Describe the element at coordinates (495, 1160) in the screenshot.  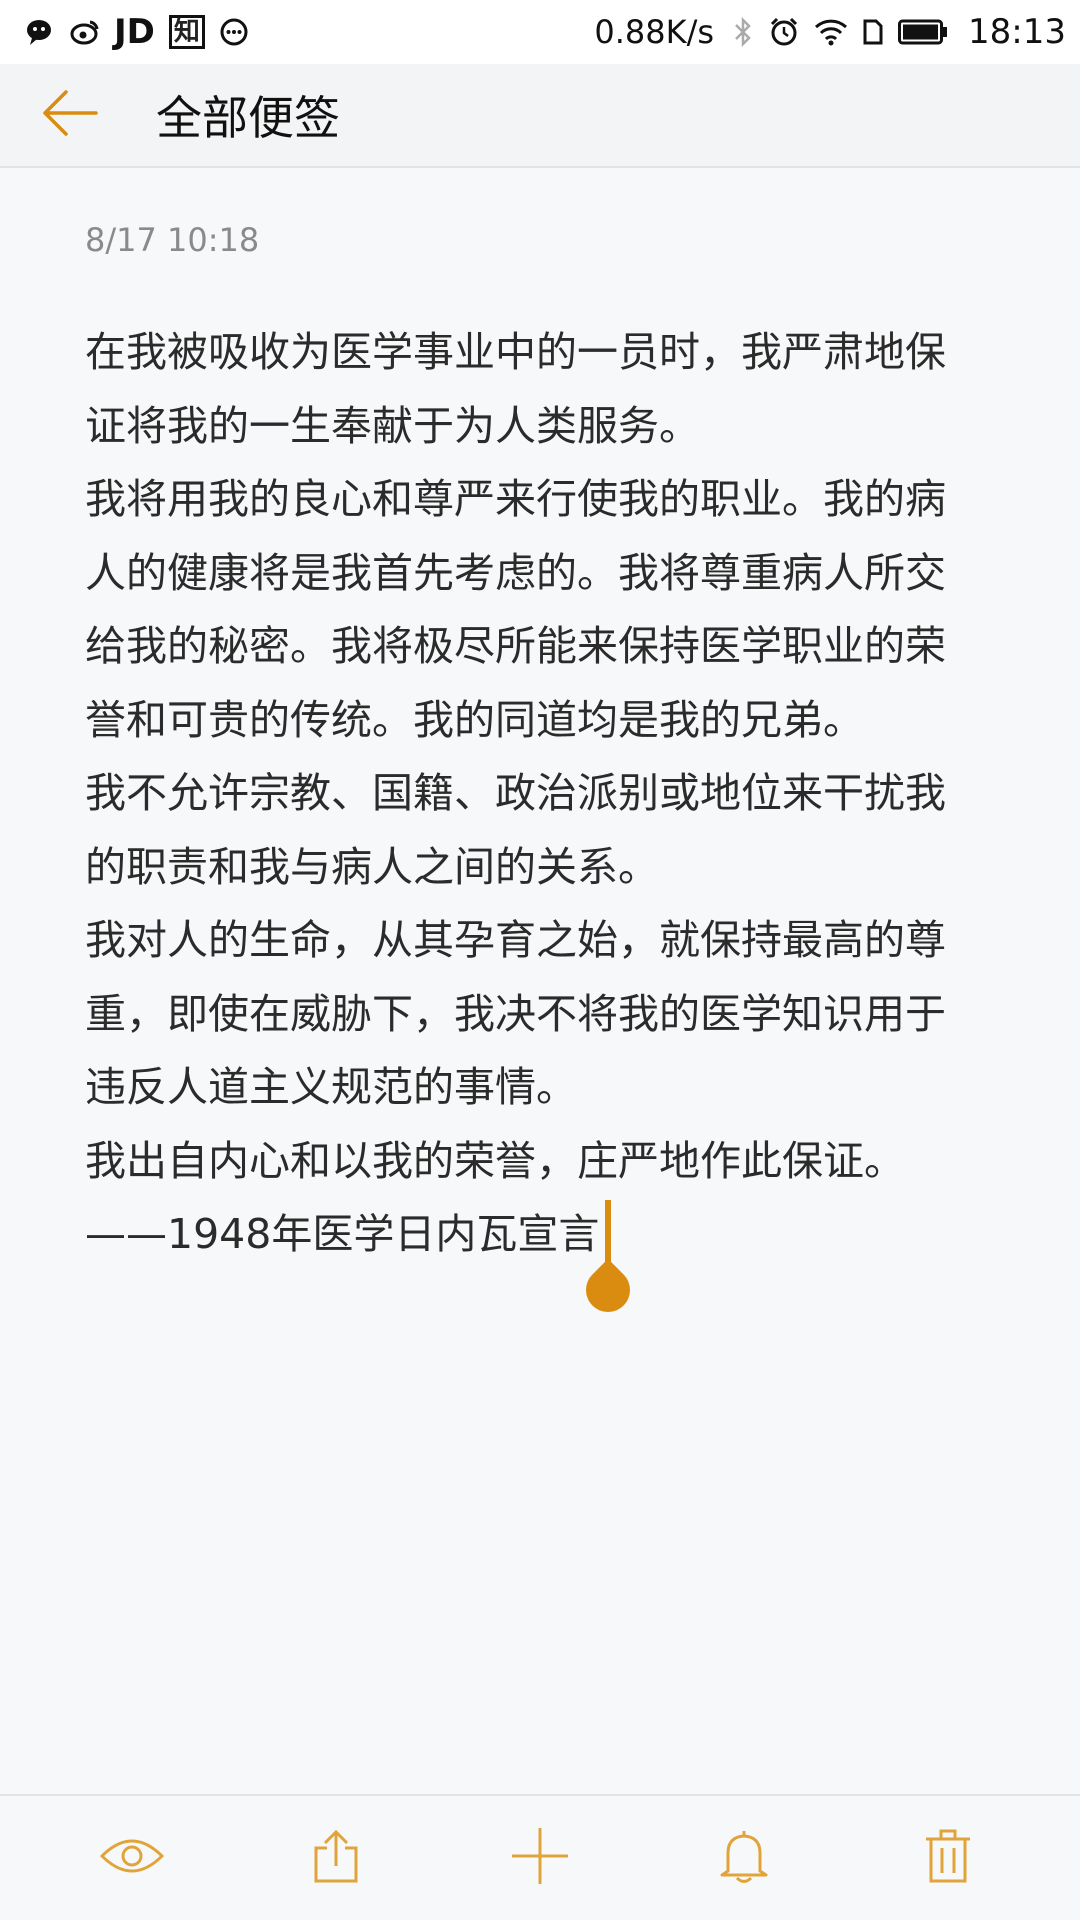
I see `note-paragraph: 我出自内心和以我的荣誉，庄严地作此保证。` at that location.